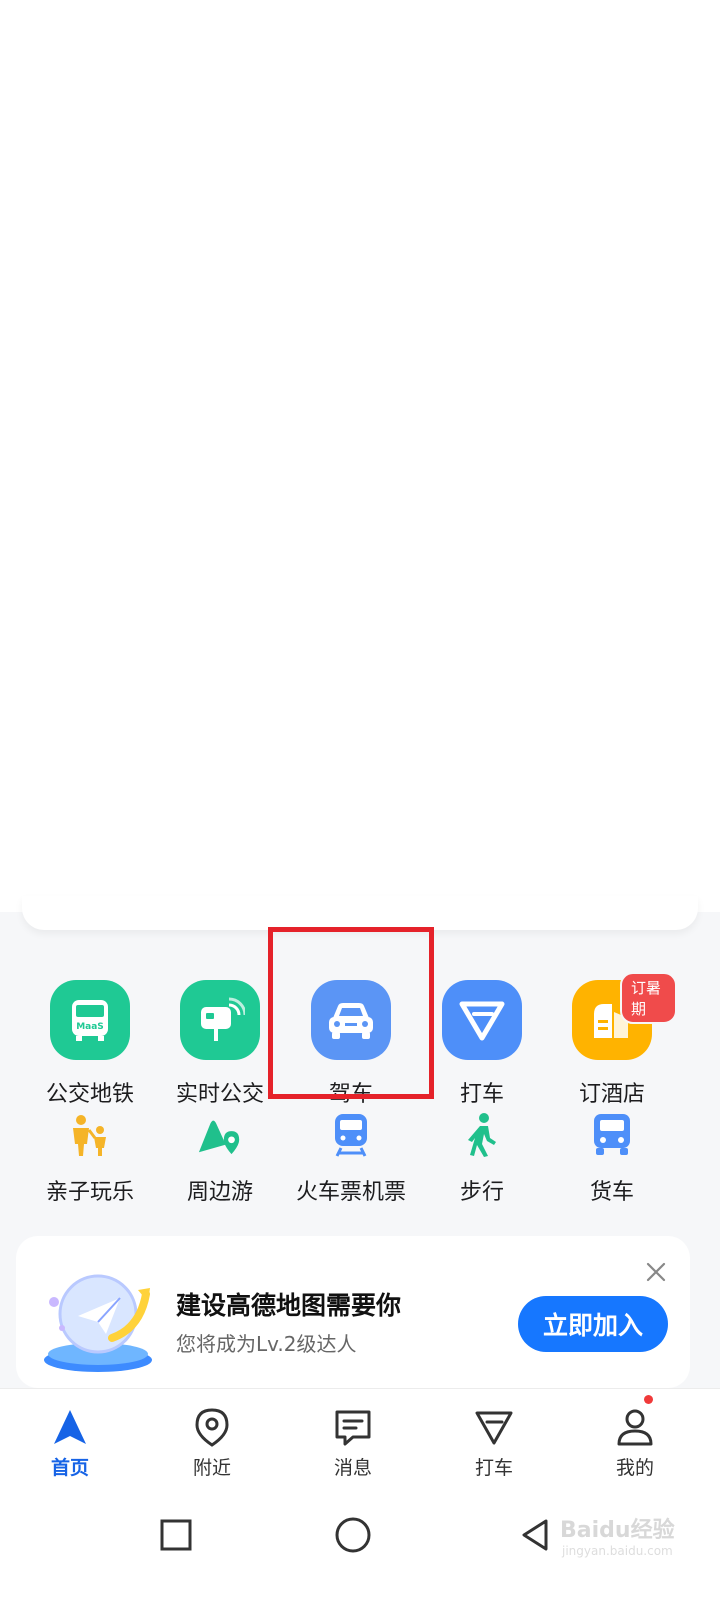 This screenshot has width=720, height=1600. Describe the element at coordinates (648, 998) in the screenshot. I see `promo-badge: 订暑期` at that location.